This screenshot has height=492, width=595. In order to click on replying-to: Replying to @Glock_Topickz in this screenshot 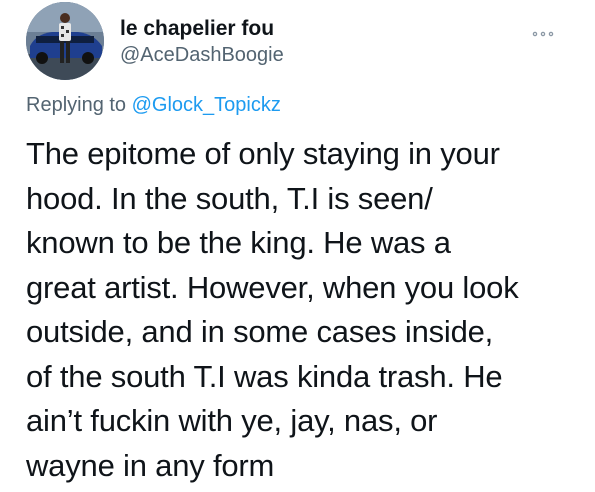, I will do `click(153, 105)`.